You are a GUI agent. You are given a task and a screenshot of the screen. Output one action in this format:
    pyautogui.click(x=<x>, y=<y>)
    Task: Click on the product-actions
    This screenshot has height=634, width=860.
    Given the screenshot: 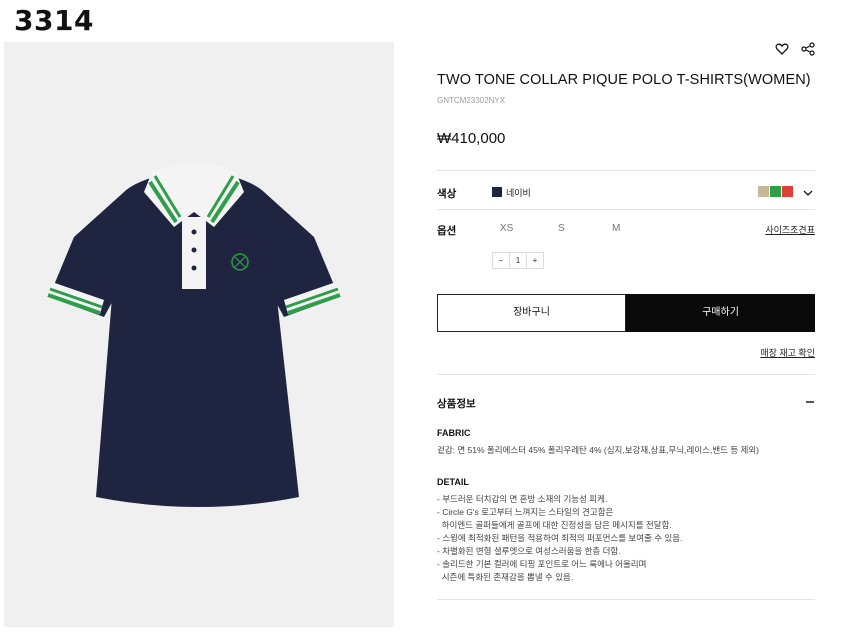 What is the action you would take?
    pyautogui.click(x=795, y=49)
    